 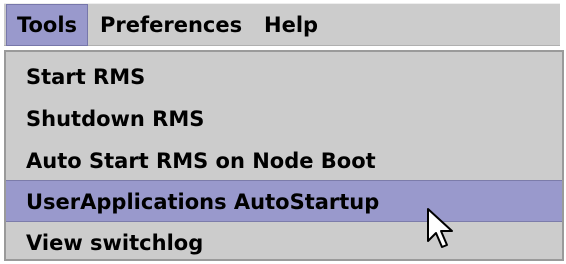 I want to click on menu-tools: Tools, so click(x=47, y=25).